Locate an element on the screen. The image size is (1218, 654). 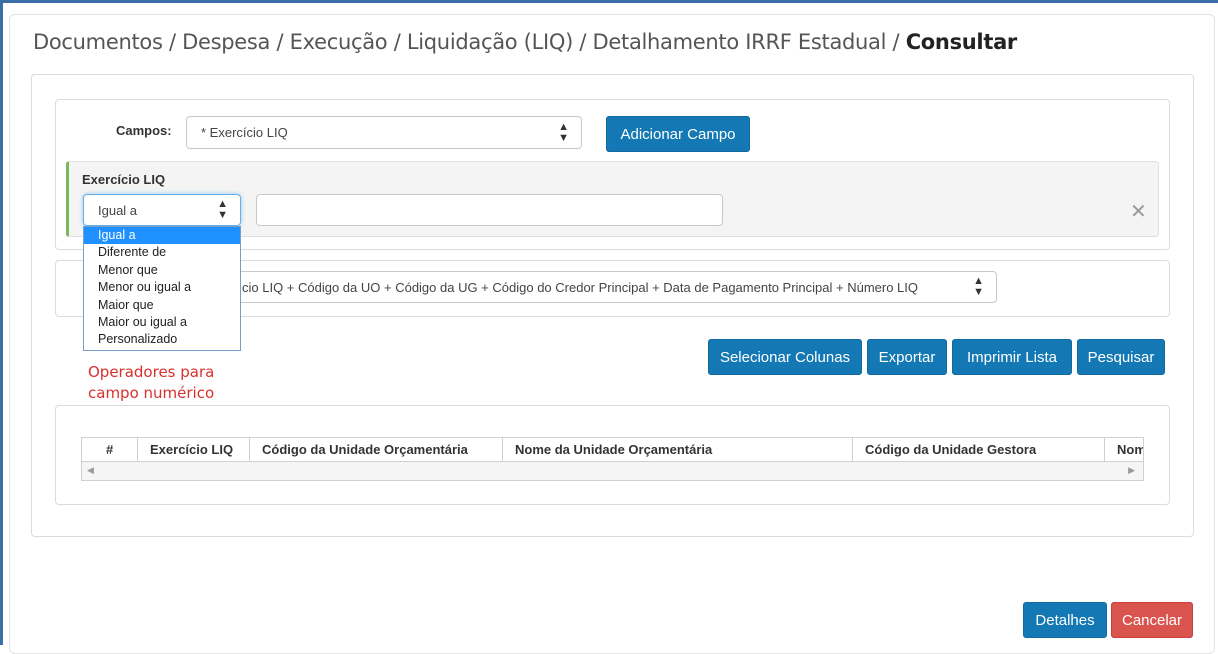
cancel-button: Cancelar is located at coordinates (1152, 620).